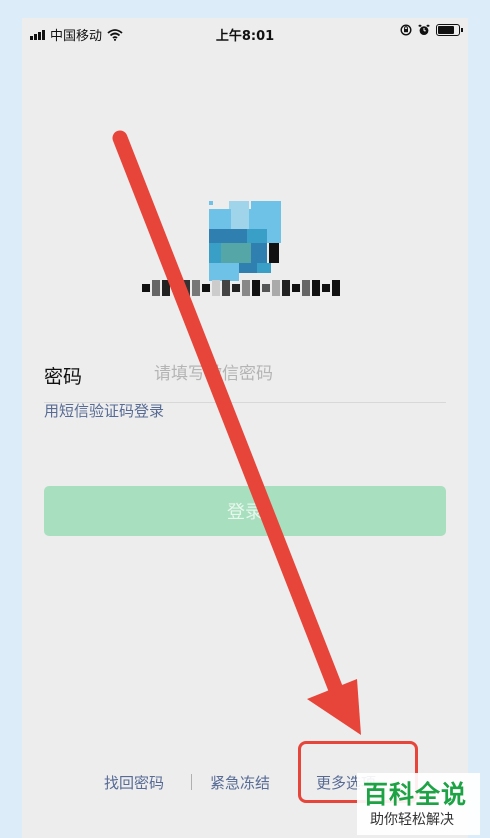  Describe the element at coordinates (406, 30) in the screenshot. I see `orientation-lock-icon` at that location.